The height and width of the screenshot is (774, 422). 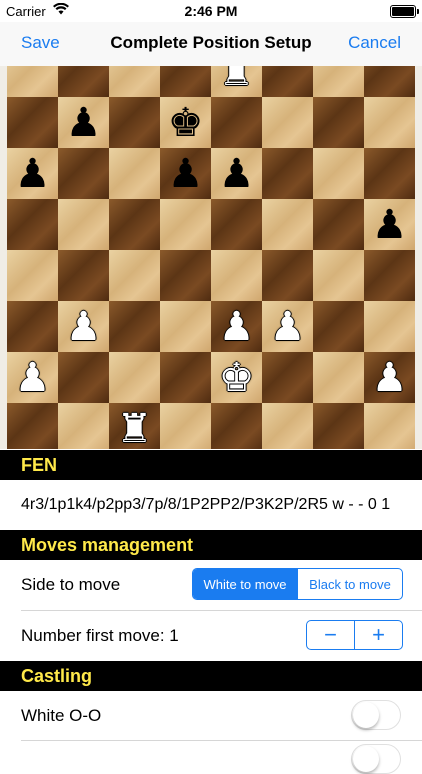 I want to click on square-d6: ♟, so click(x=185, y=173).